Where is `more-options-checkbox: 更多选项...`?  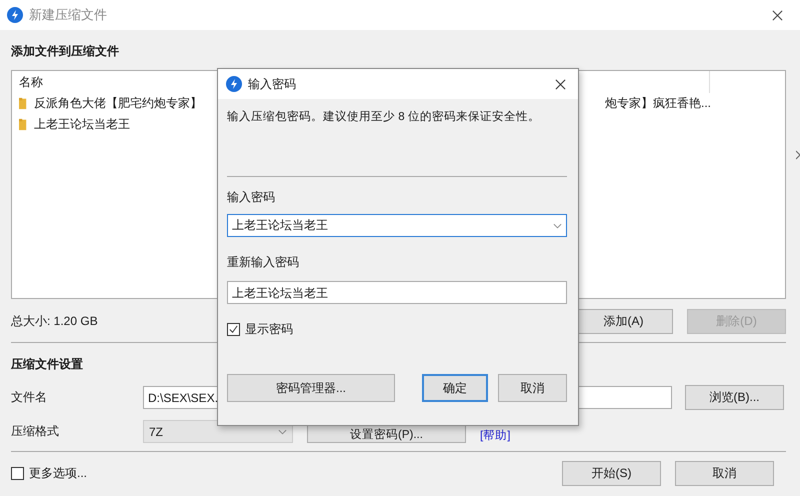 more-options-checkbox: 更多选项... is located at coordinates (49, 473).